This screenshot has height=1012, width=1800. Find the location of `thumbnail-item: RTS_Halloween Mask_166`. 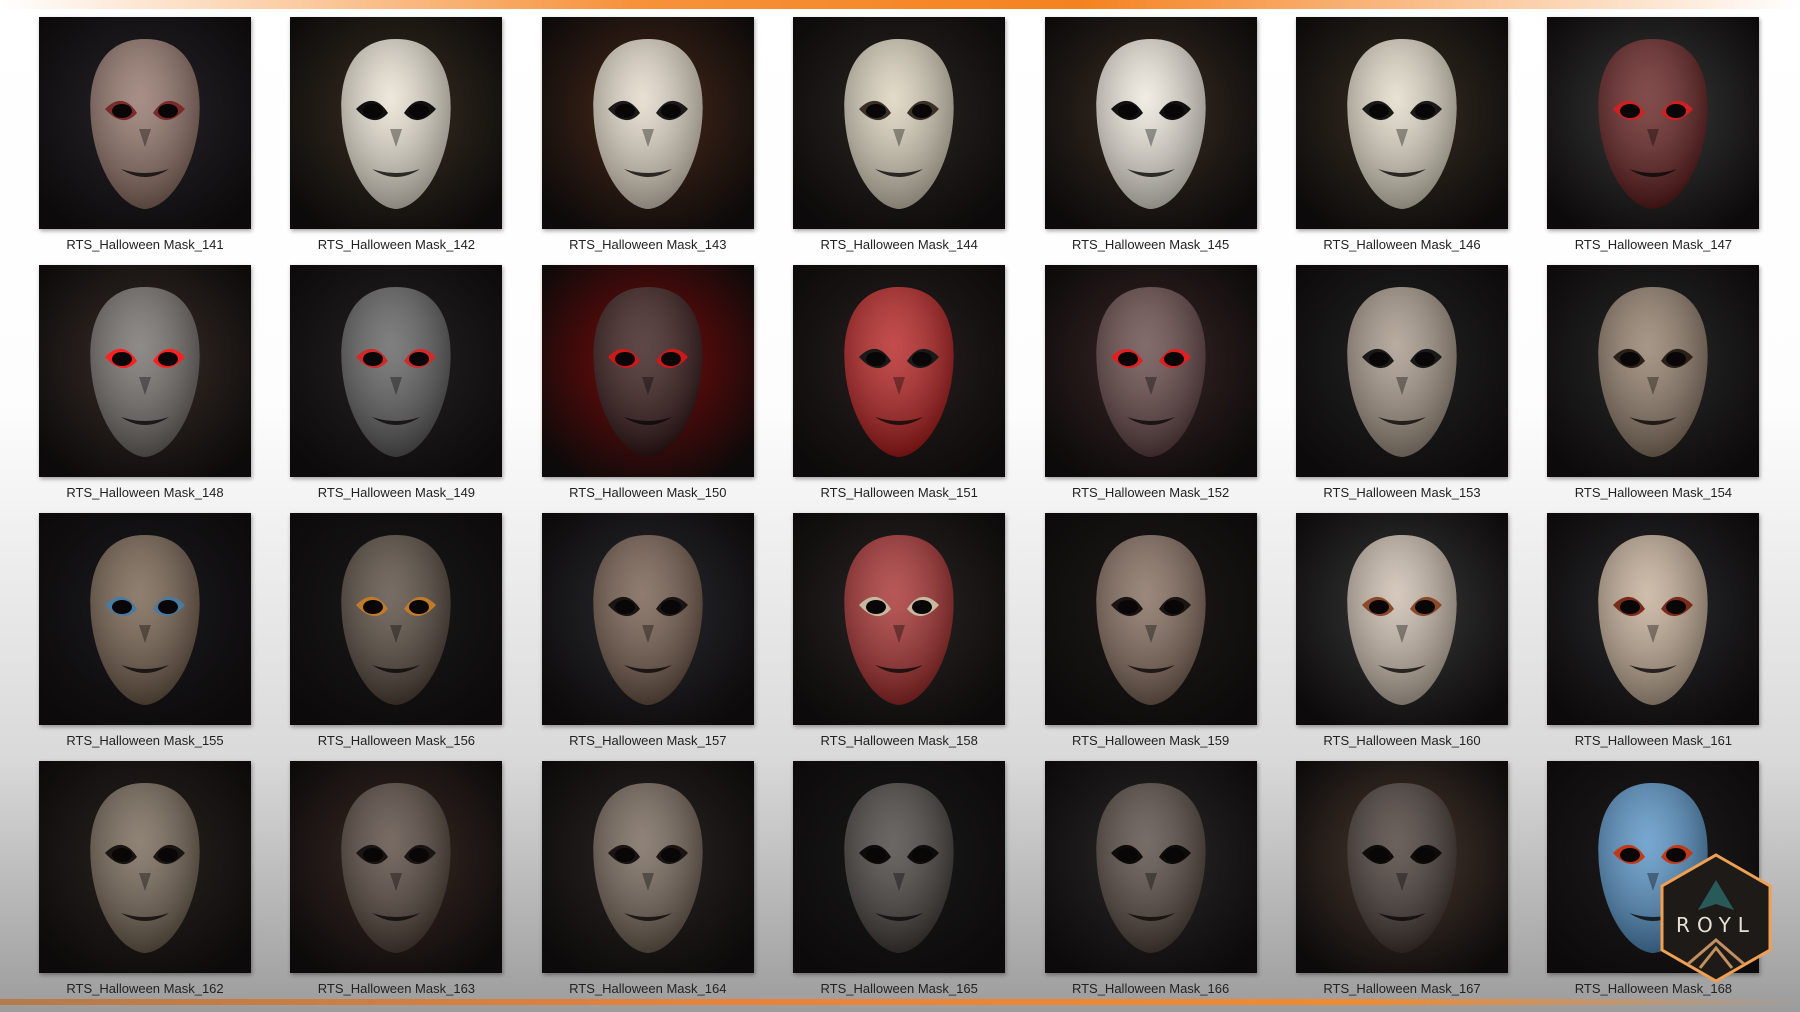

thumbnail-item: RTS_Halloween Mask_166 is located at coordinates (1150, 878).